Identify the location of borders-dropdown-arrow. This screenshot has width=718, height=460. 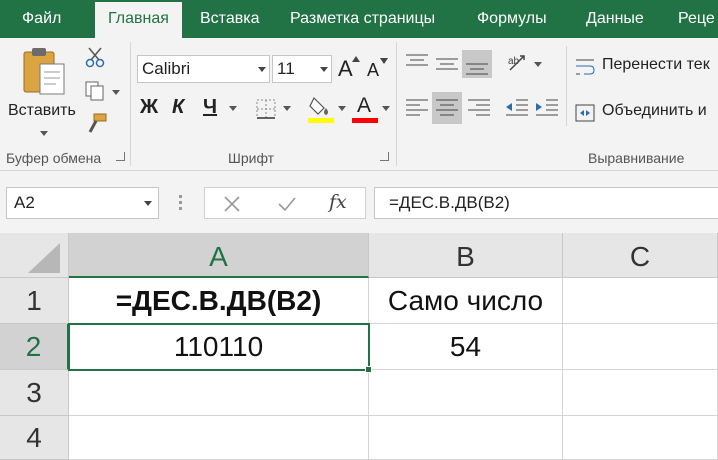
(287, 108).